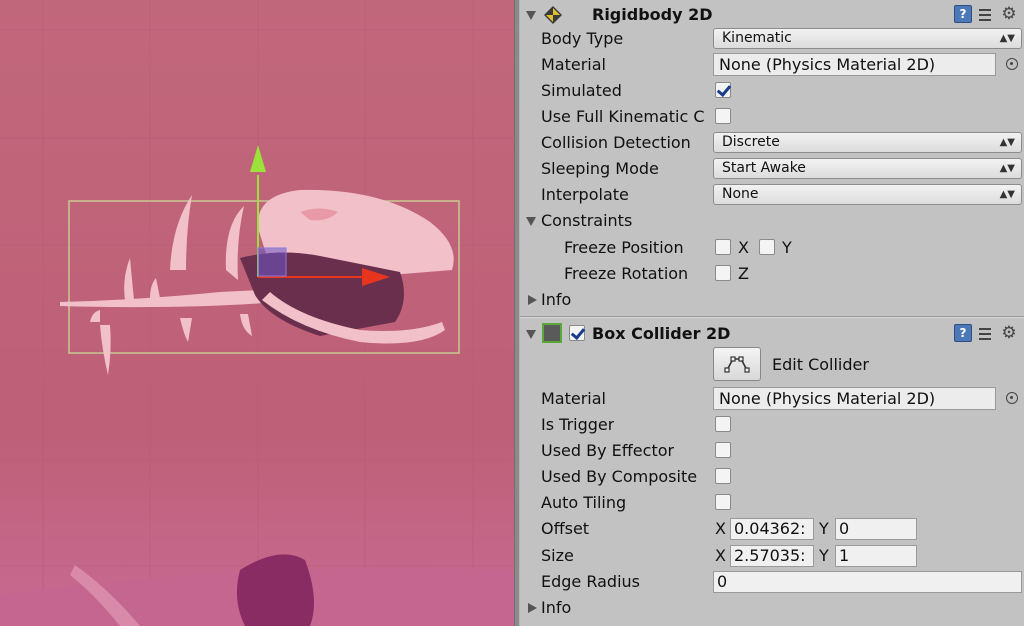 The height and width of the screenshot is (626, 1024). What do you see at coordinates (720, 528) in the screenshot?
I see `offset-x-label: X` at bounding box center [720, 528].